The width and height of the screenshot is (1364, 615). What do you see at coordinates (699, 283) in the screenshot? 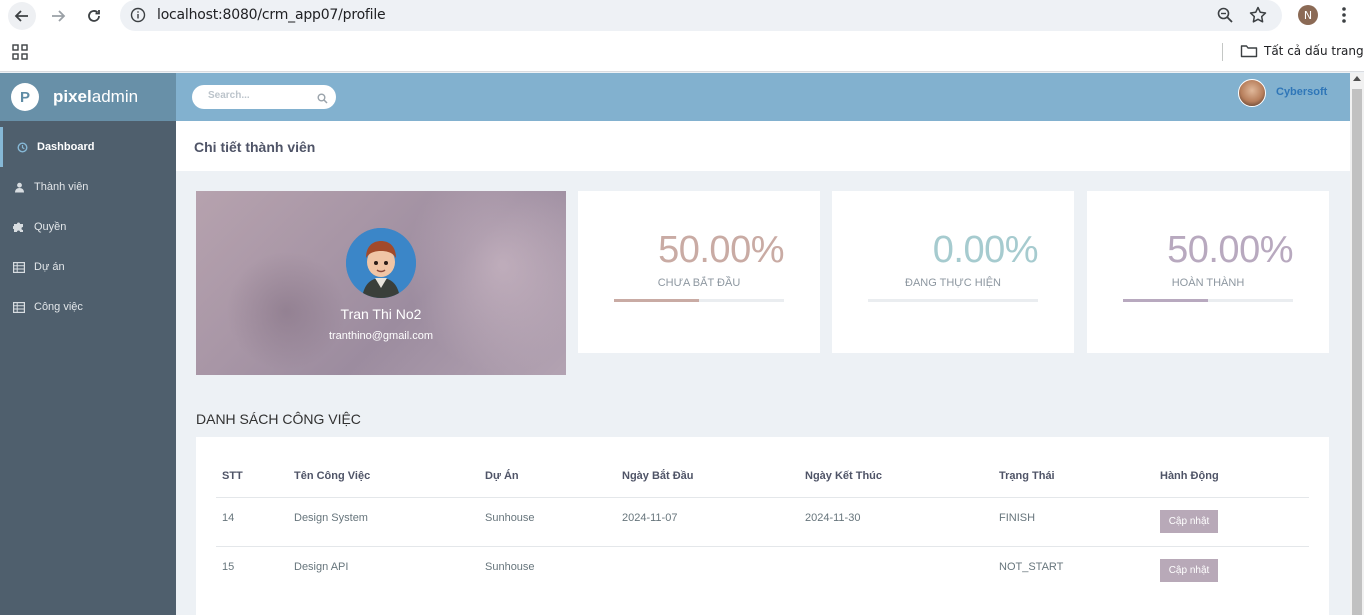
I see `stat-label: CHƯA BẮT ĐẦU` at bounding box center [699, 283].